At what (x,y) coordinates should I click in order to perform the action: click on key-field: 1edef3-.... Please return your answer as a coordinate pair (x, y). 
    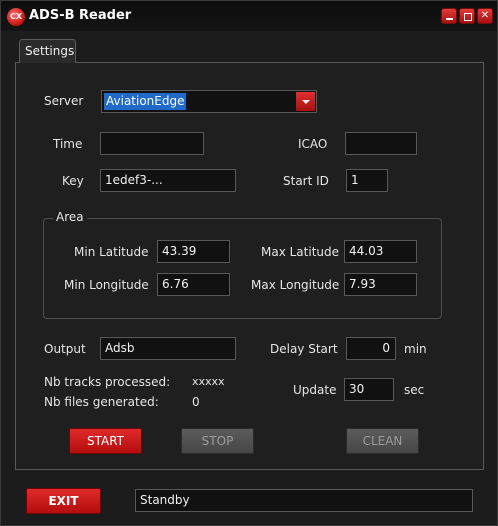
    Looking at the image, I should click on (168, 180).